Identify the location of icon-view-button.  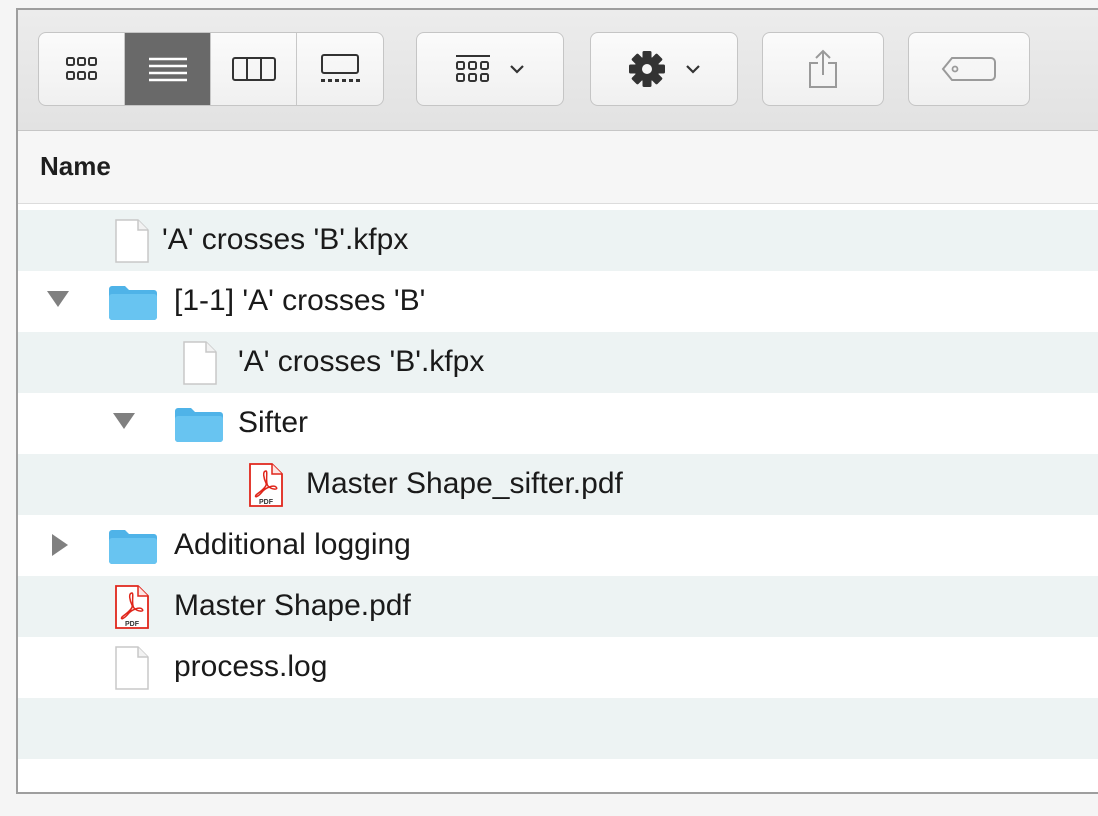
(82, 69).